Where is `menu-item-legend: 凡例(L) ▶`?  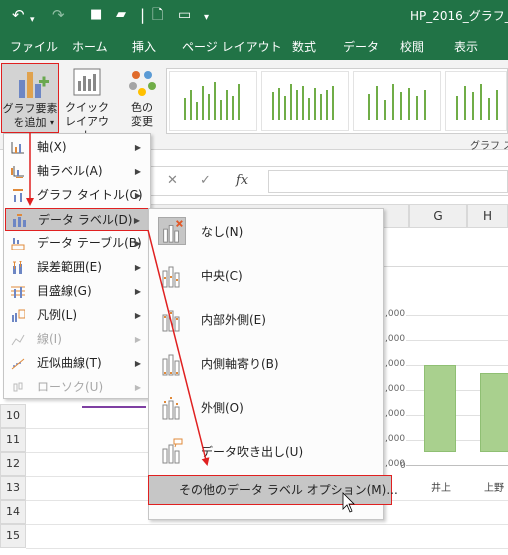
menu-item-legend: 凡例(L) ▶ is located at coordinates (77, 315).